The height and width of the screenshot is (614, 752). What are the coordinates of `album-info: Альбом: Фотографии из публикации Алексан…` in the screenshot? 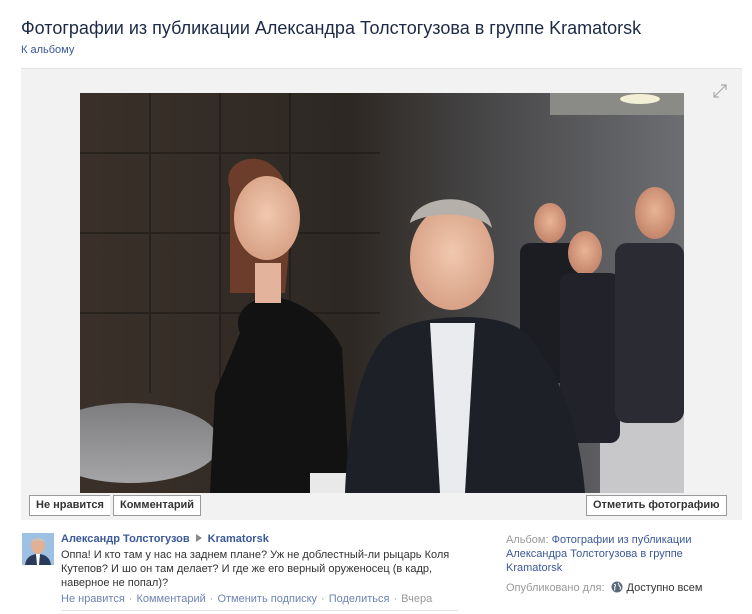 It's located at (616, 554).